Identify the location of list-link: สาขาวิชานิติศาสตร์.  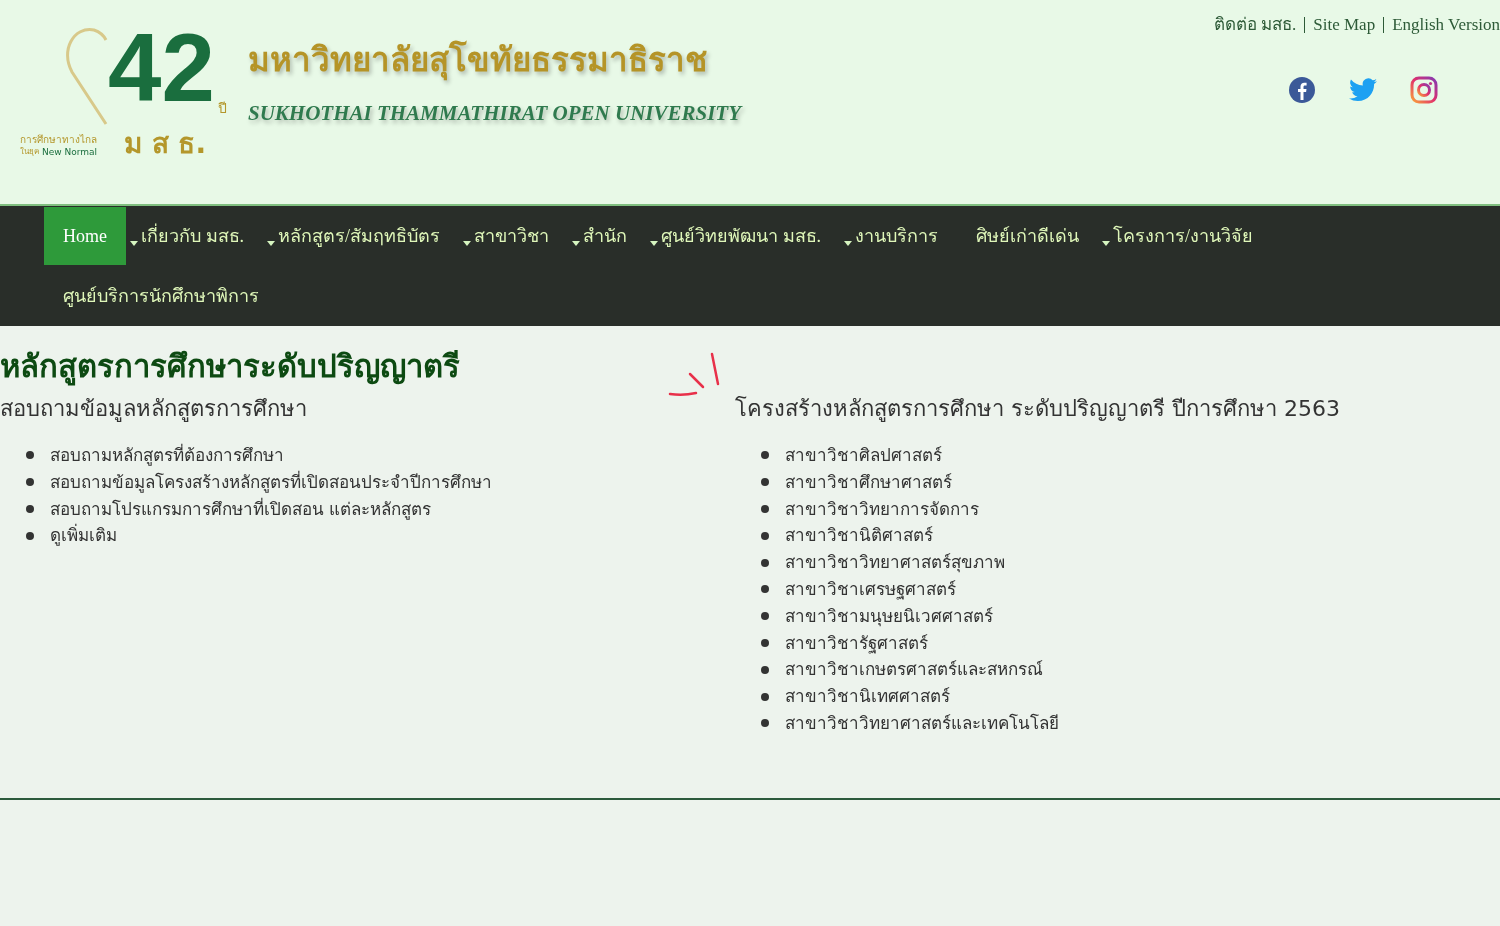
(859, 536).